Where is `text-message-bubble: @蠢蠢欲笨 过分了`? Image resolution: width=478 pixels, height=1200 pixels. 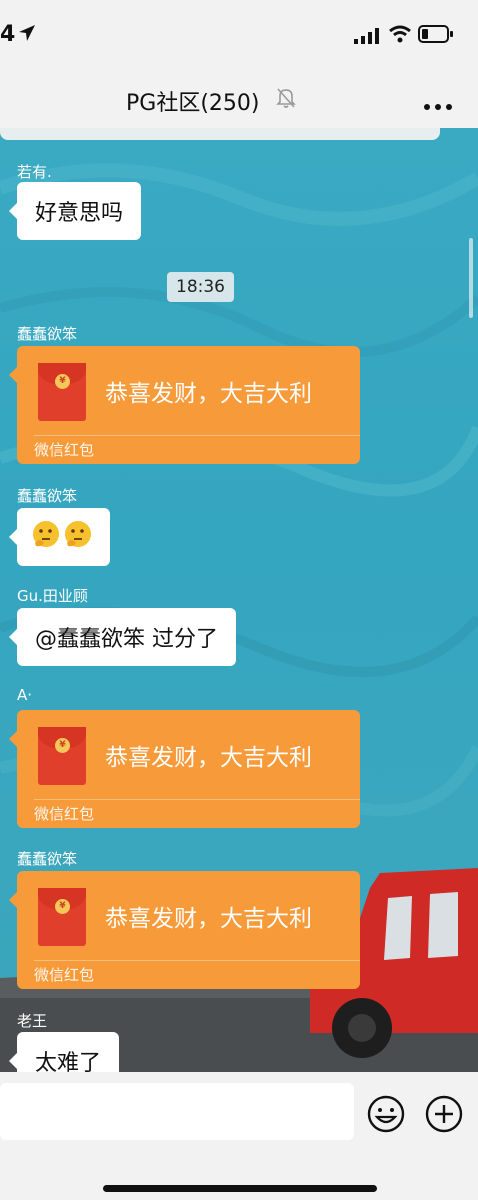 text-message-bubble: @蠢蠢欲笨 过分了 is located at coordinates (122, 637).